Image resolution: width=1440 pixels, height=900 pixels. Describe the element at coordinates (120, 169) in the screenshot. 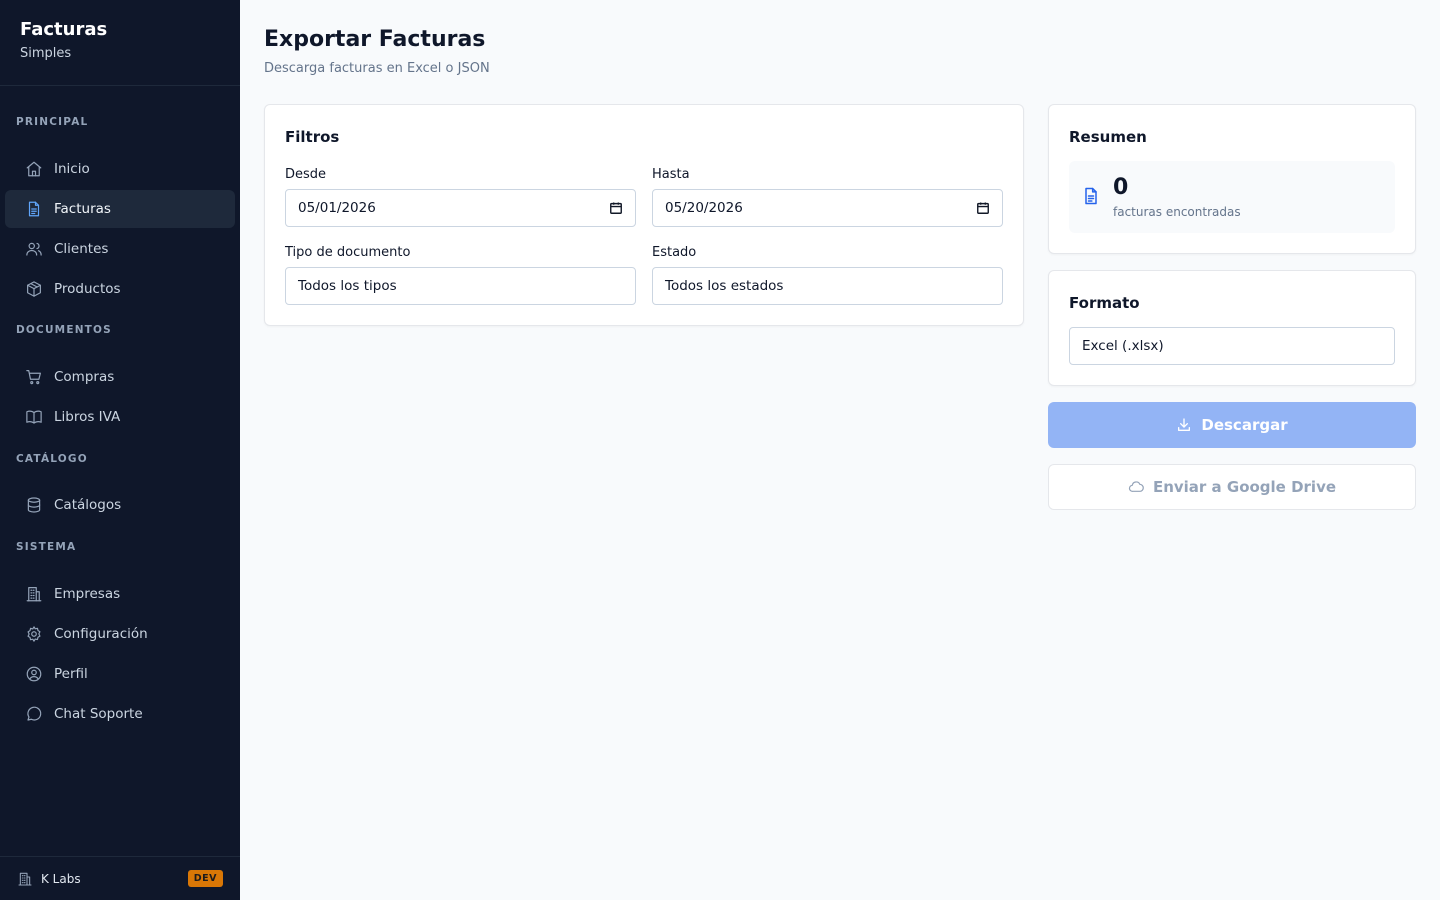

I see `sidebar-item-inicio: Inicio` at that location.